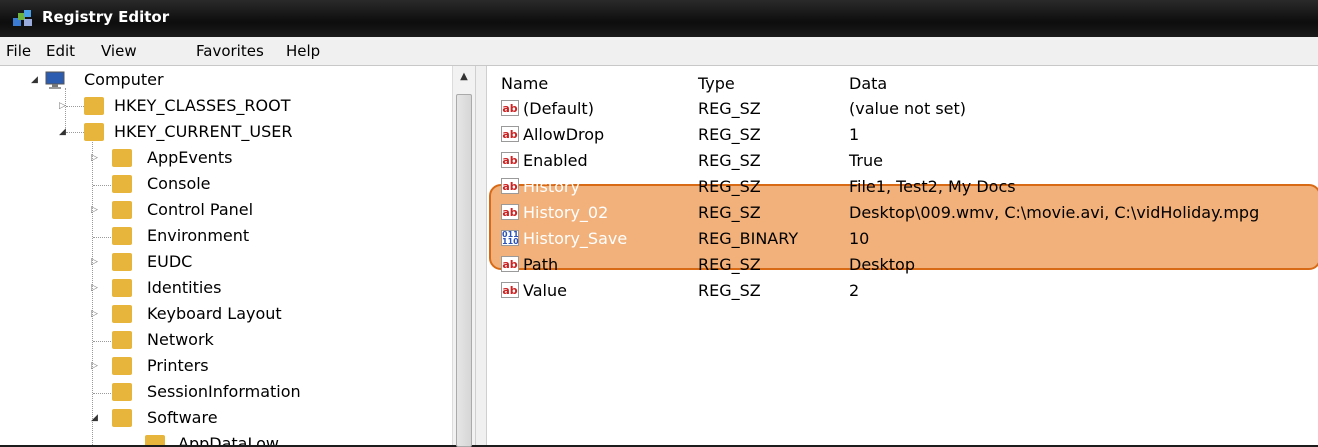  What do you see at coordinates (859, 238) in the screenshot?
I see `value-data: 10` at bounding box center [859, 238].